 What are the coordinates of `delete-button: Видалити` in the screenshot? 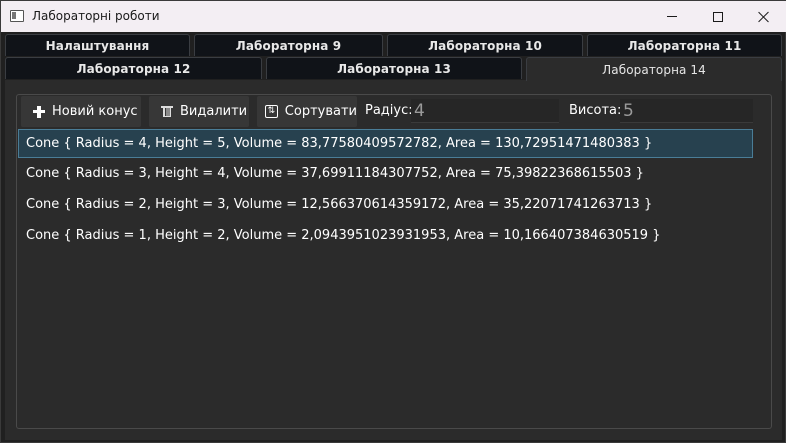 It's located at (199, 111).